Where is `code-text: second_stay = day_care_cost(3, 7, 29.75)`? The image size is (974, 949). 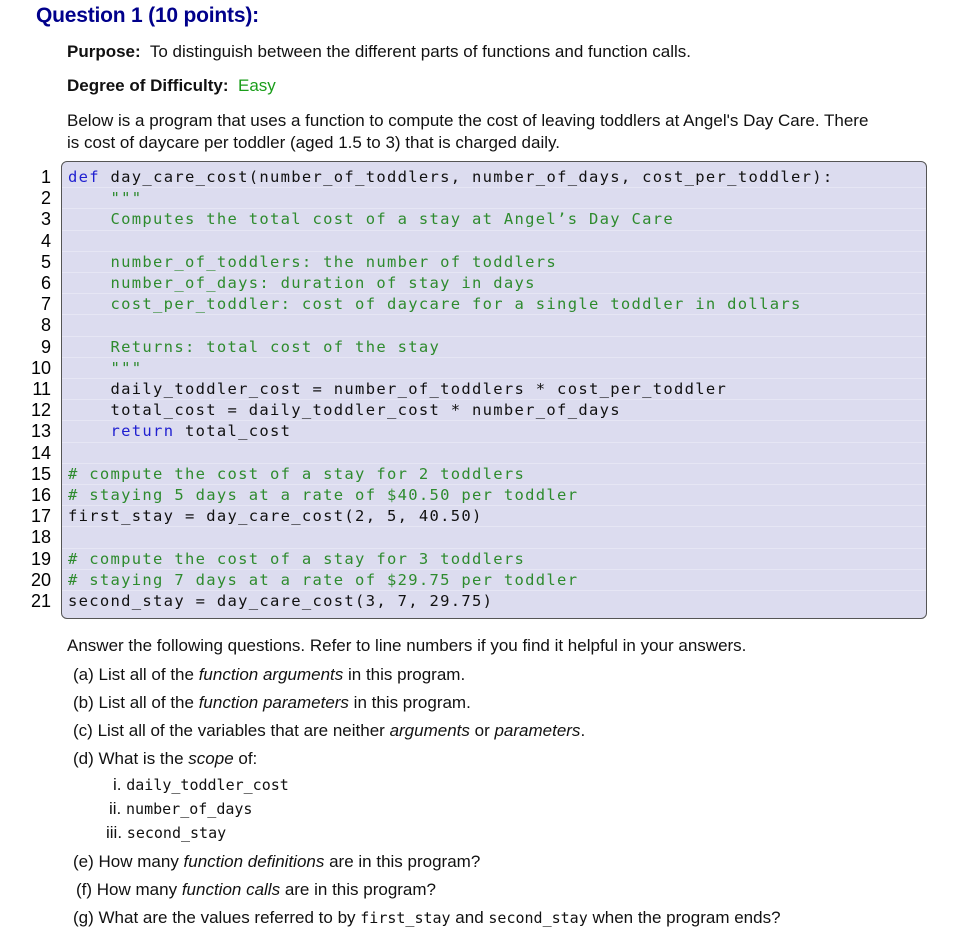
code-text: second_stay = day_care_cost(3, 7, 29.75) is located at coordinates (281, 601).